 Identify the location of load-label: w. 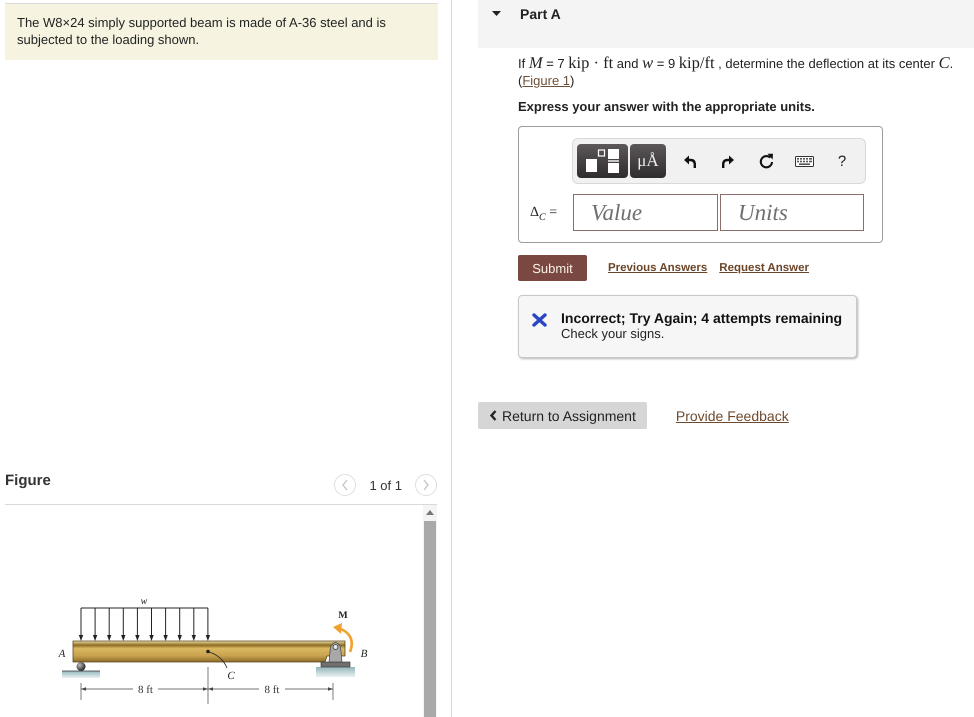
(144, 601).